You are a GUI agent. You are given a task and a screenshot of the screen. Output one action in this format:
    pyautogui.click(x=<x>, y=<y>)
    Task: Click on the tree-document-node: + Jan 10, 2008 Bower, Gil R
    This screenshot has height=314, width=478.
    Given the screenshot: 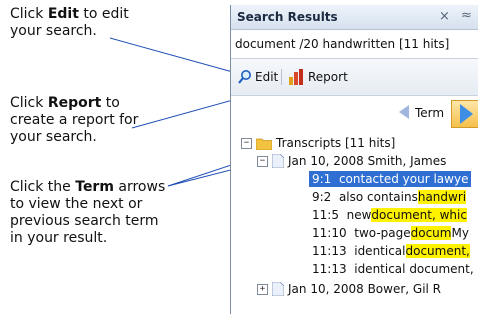 What is the action you would take?
    pyautogui.click(x=349, y=289)
    